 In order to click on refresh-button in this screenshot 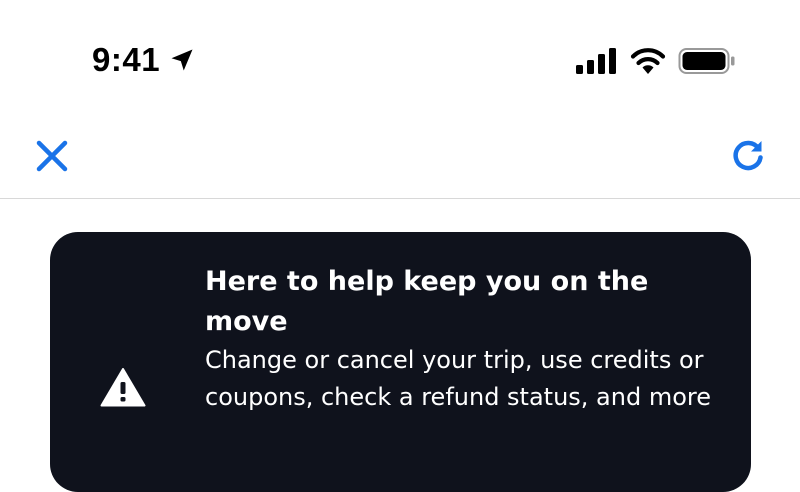, I will do `click(748, 156)`.